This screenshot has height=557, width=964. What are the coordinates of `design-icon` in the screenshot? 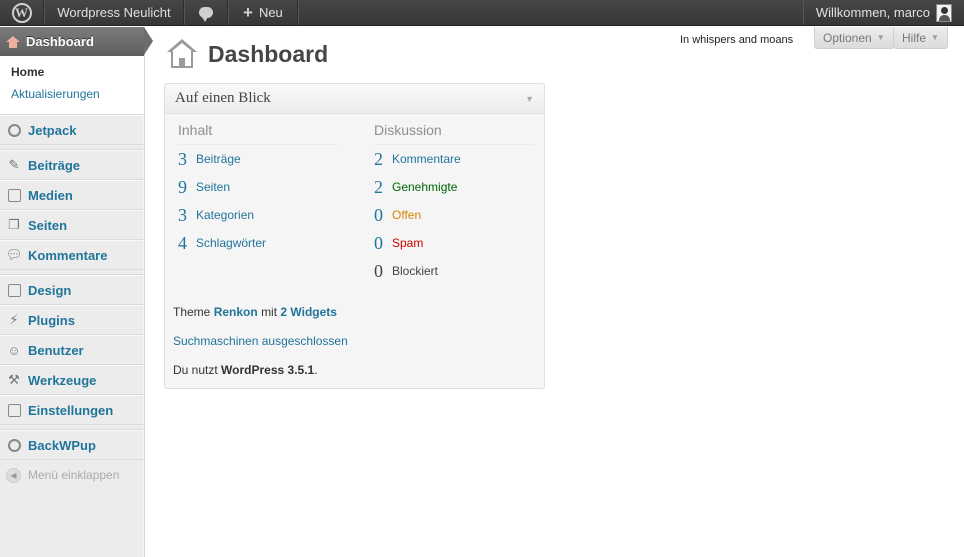 It's located at (14, 290).